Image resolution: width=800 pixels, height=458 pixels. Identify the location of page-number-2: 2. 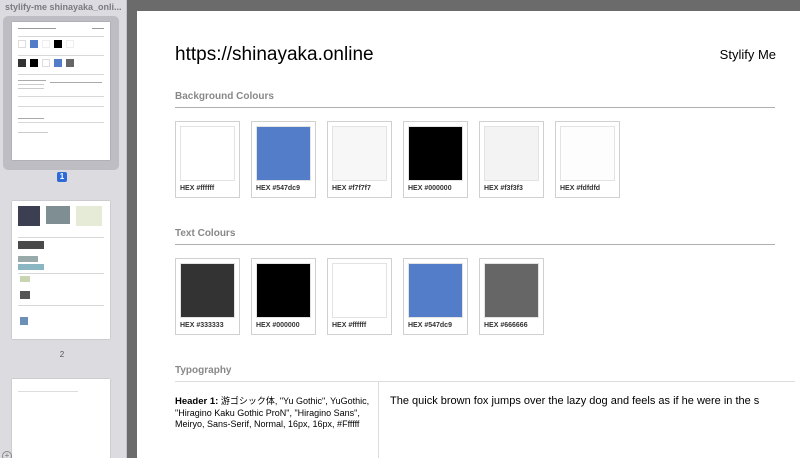
(62, 354).